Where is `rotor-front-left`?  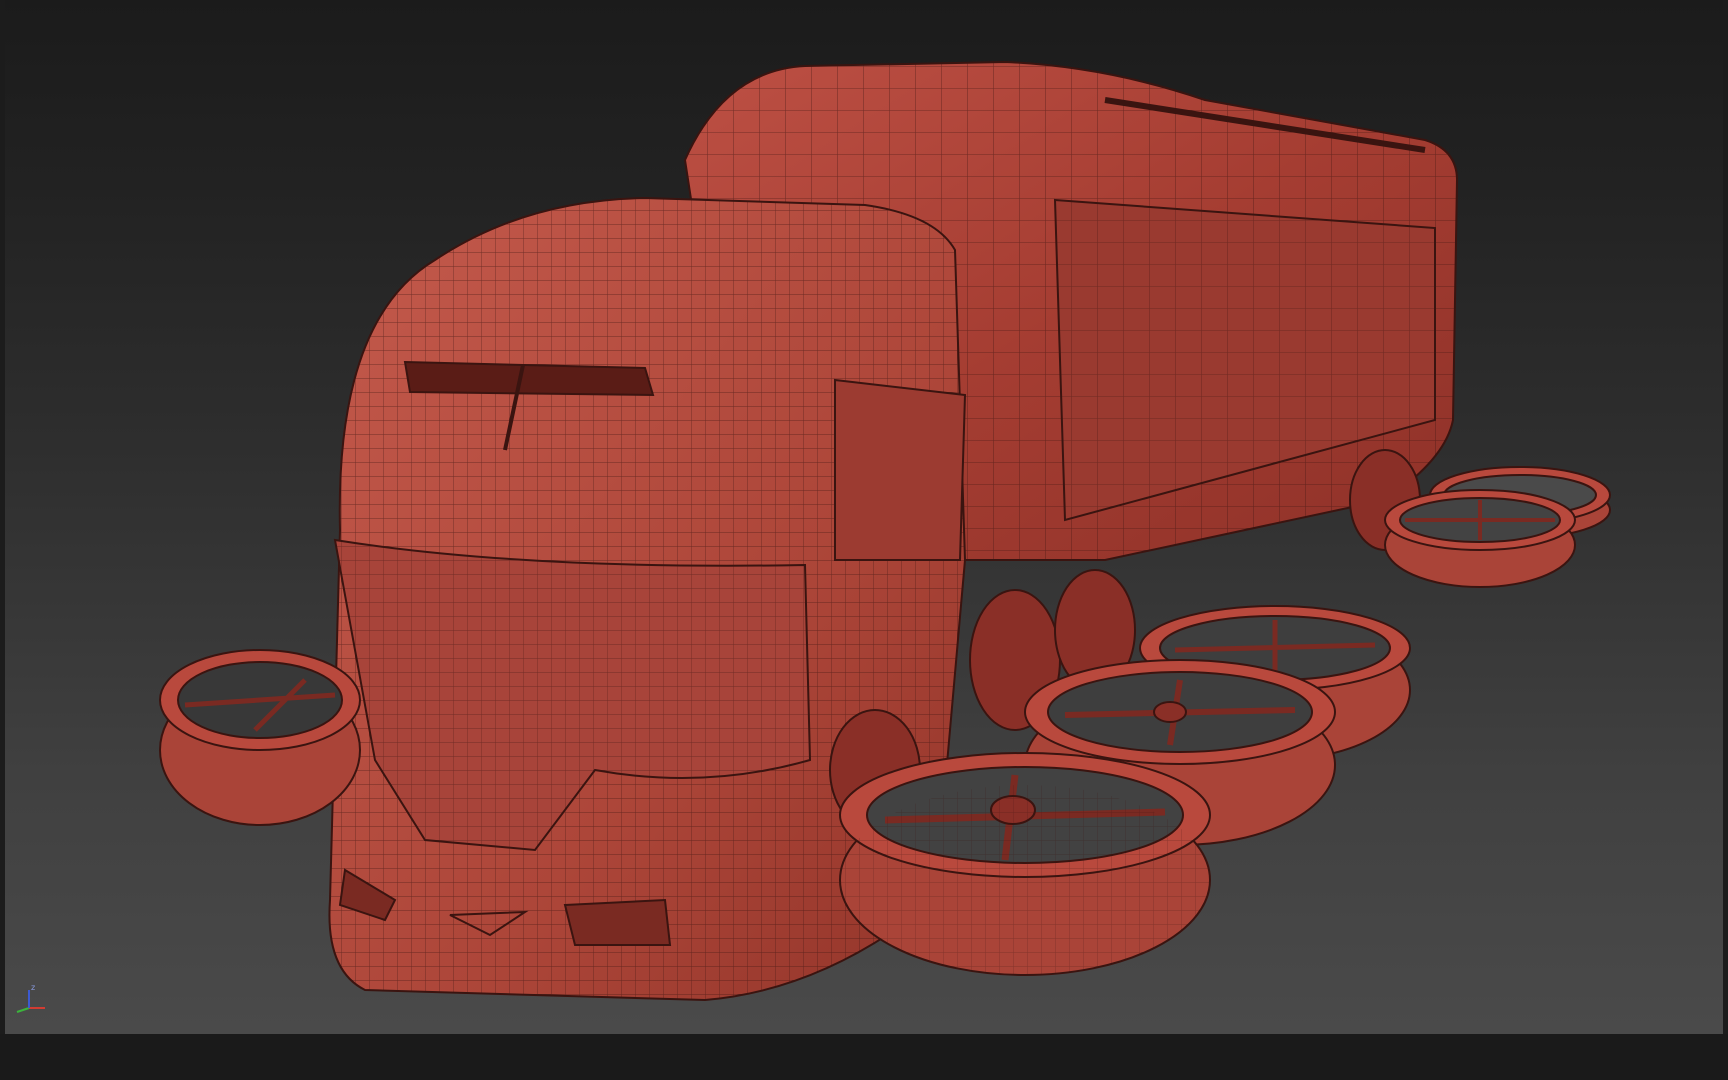 rotor-front-left is located at coordinates (260, 737).